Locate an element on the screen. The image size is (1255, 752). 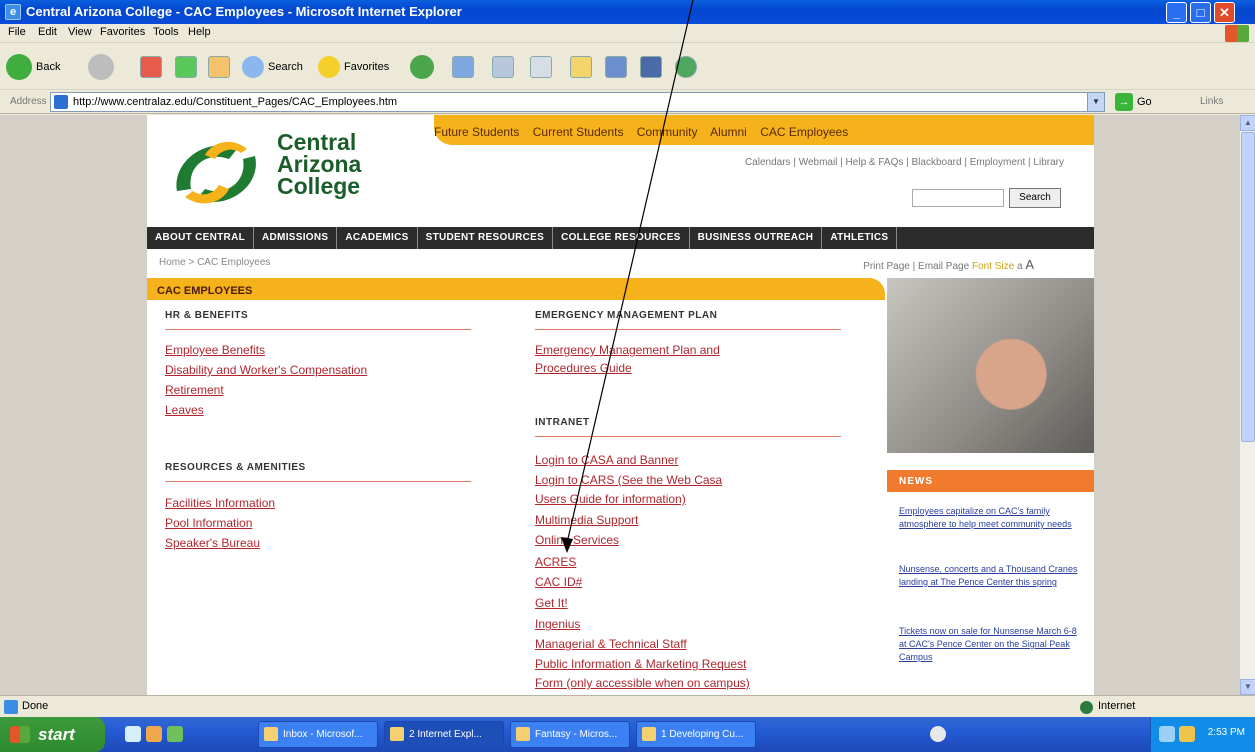
scroll-up-icon: ▲ is located at coordinates (1247, 123).